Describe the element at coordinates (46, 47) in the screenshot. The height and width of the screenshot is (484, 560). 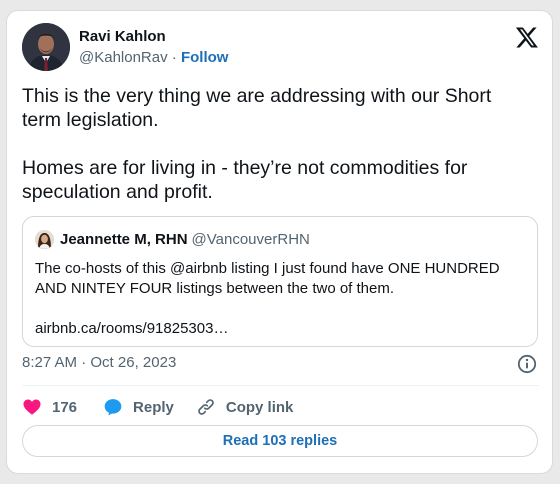
I see `author-avatar` at that location.